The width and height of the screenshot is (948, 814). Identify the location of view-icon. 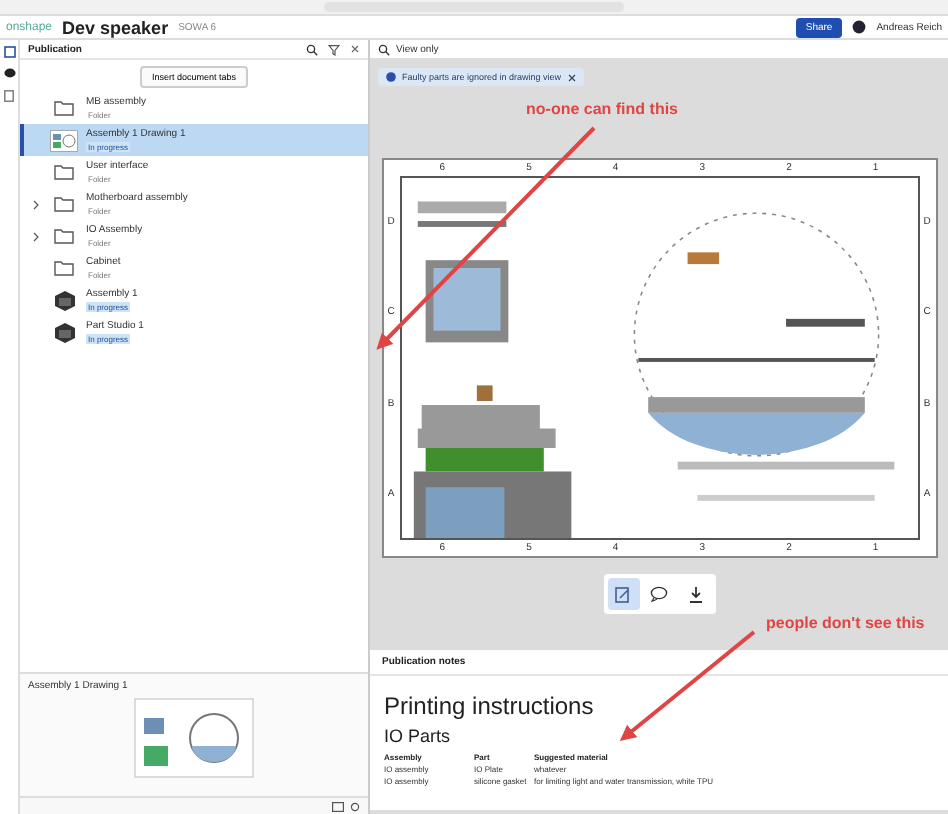
(384, 49).